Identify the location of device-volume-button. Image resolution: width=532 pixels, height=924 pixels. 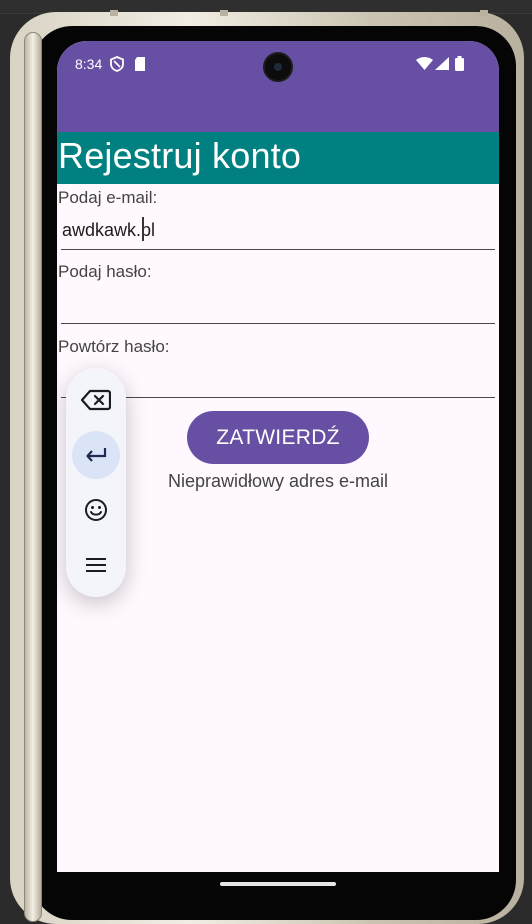
(521, 337).